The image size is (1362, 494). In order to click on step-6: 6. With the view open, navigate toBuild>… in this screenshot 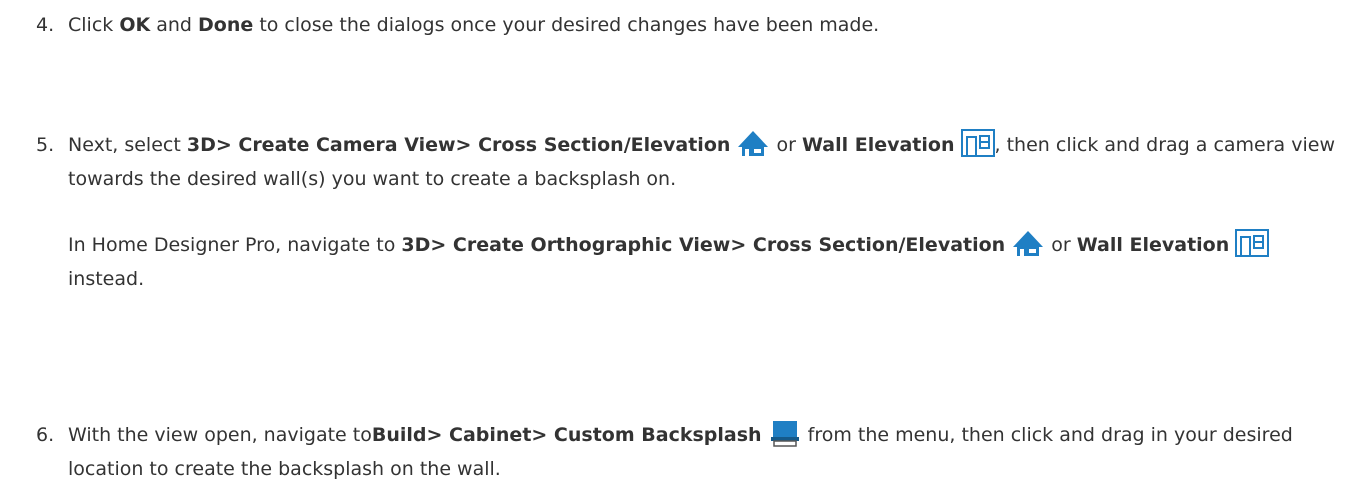, I will do `click(686, 452)`.